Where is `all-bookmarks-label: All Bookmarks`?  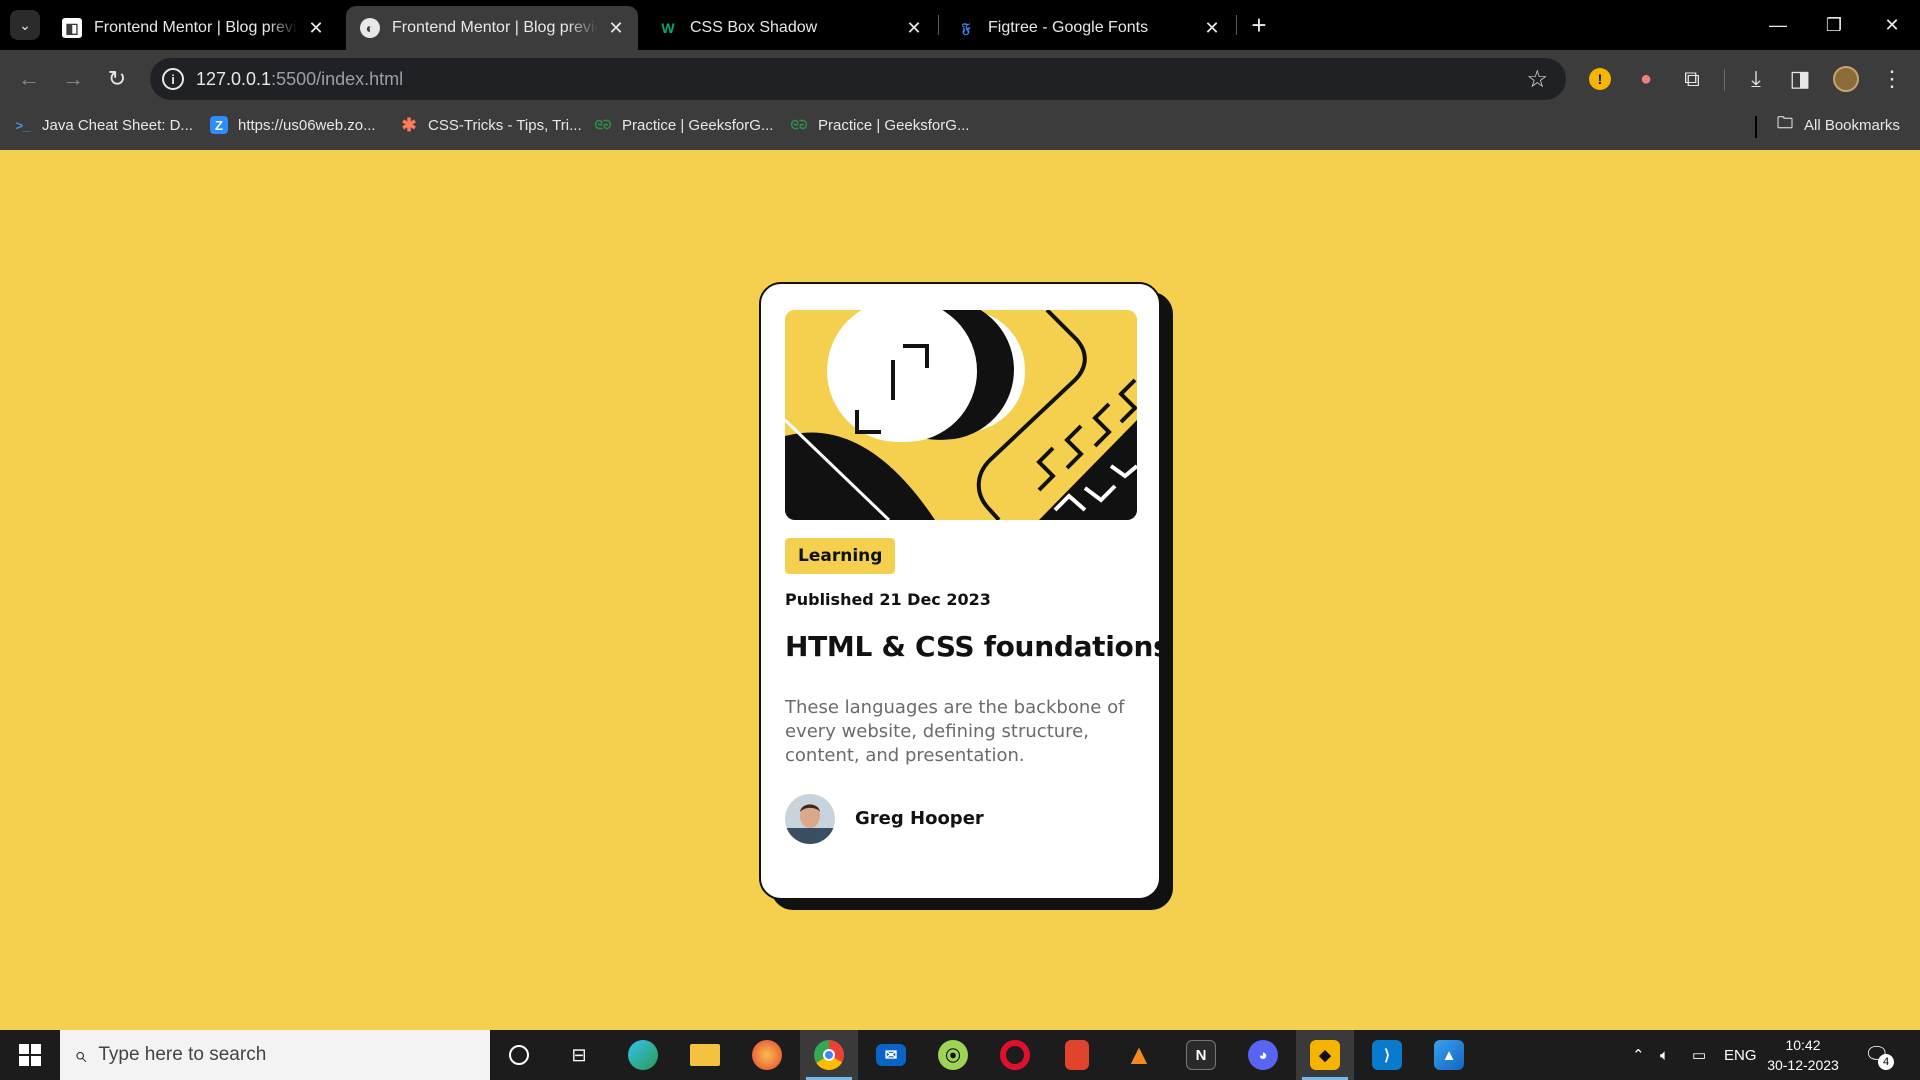
all-bookmarks-label: All Bookmarks is located at coordinates (1852, 125).